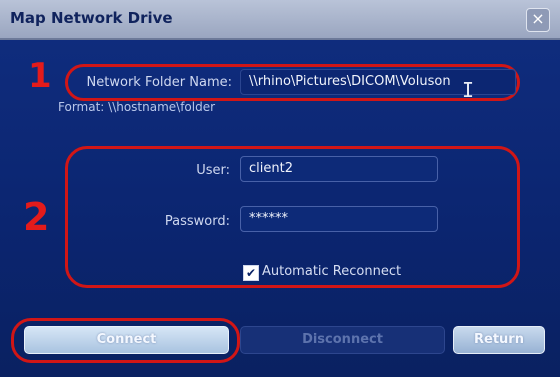 This screenshot has width=560, height=377. Describe the element at coordinates (40, 76) in the screenshot. I see `annotation-number-1: 1` at that location.